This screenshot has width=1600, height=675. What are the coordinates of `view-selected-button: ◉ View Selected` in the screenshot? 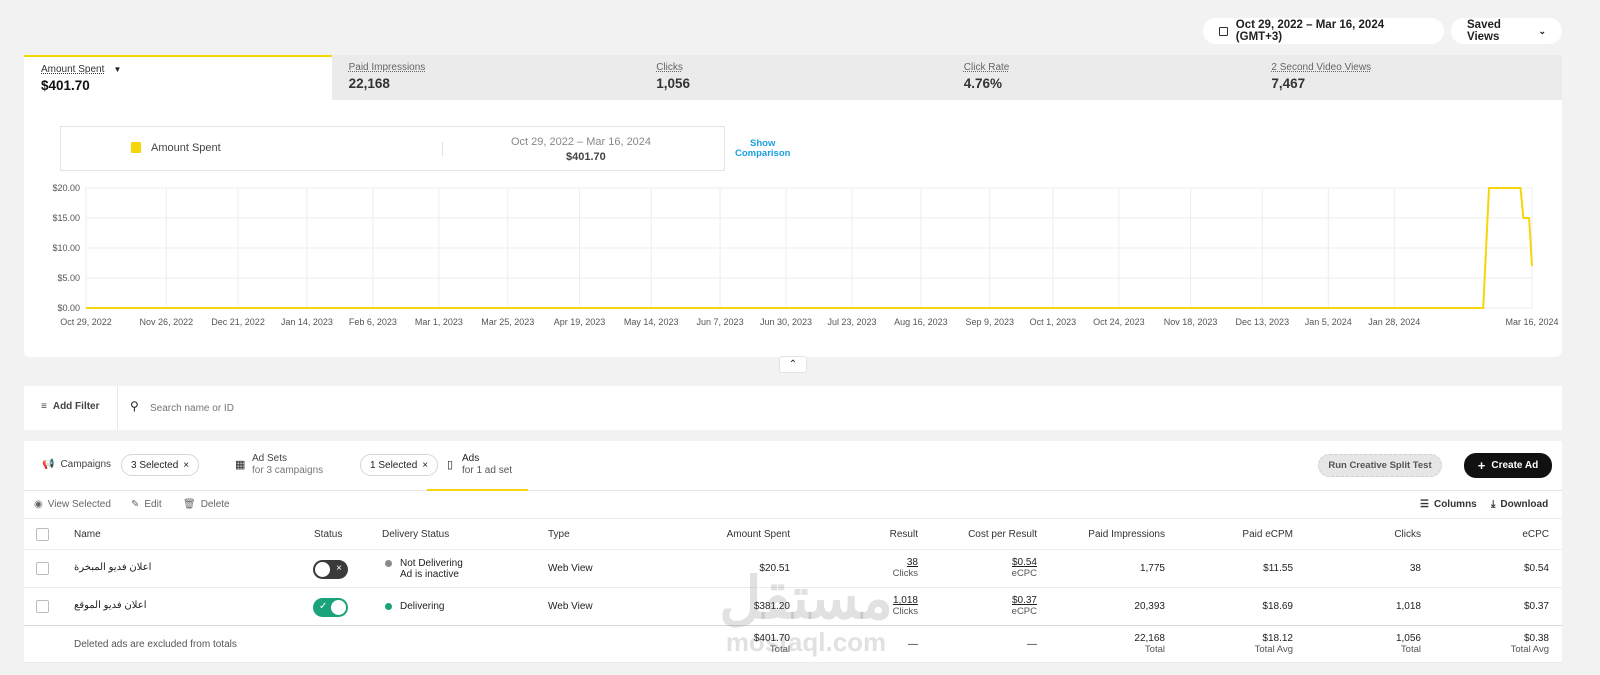 It's located at (72, 504).